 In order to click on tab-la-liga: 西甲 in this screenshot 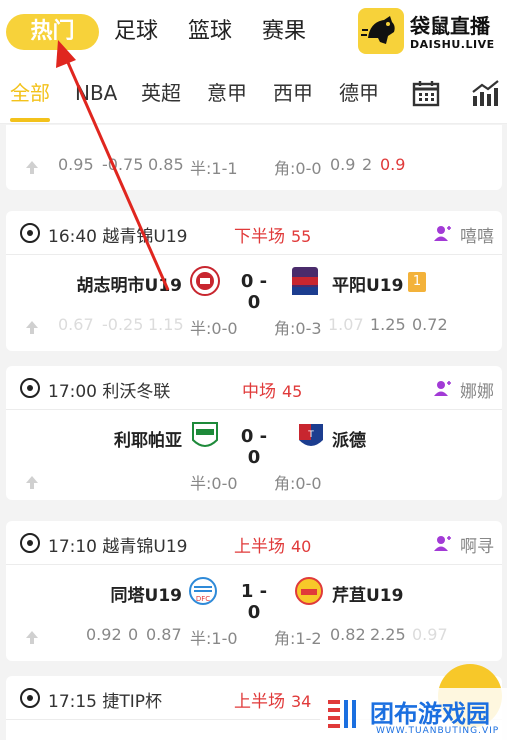, I will do `click(293, 93)`.